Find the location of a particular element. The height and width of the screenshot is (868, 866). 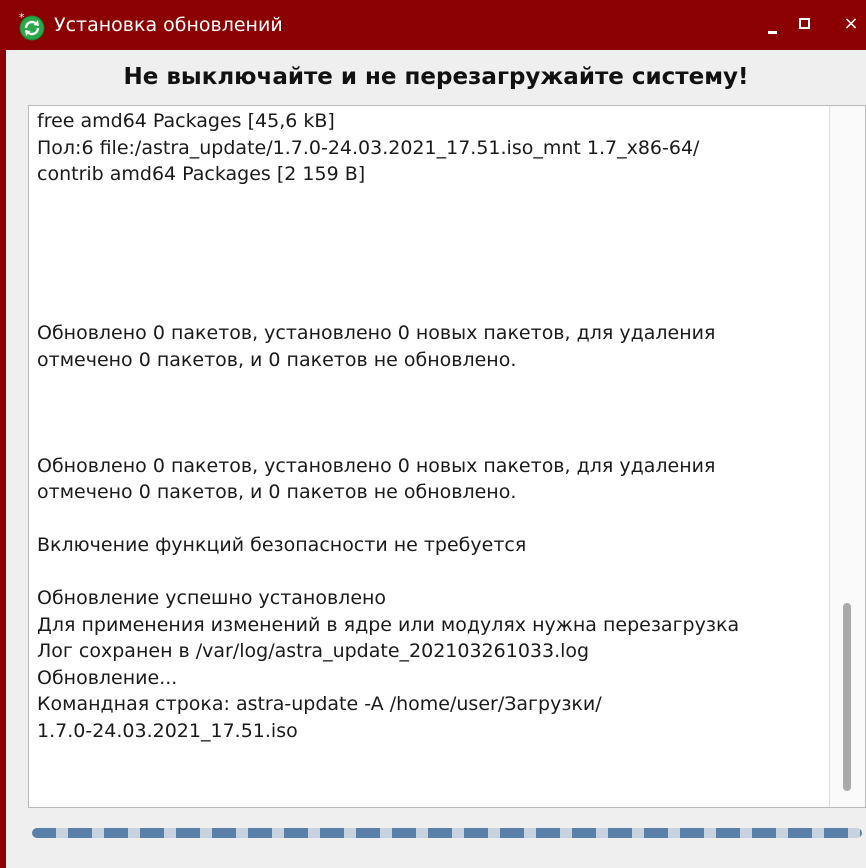

maximize-icon is located at coordinates (804, 23).